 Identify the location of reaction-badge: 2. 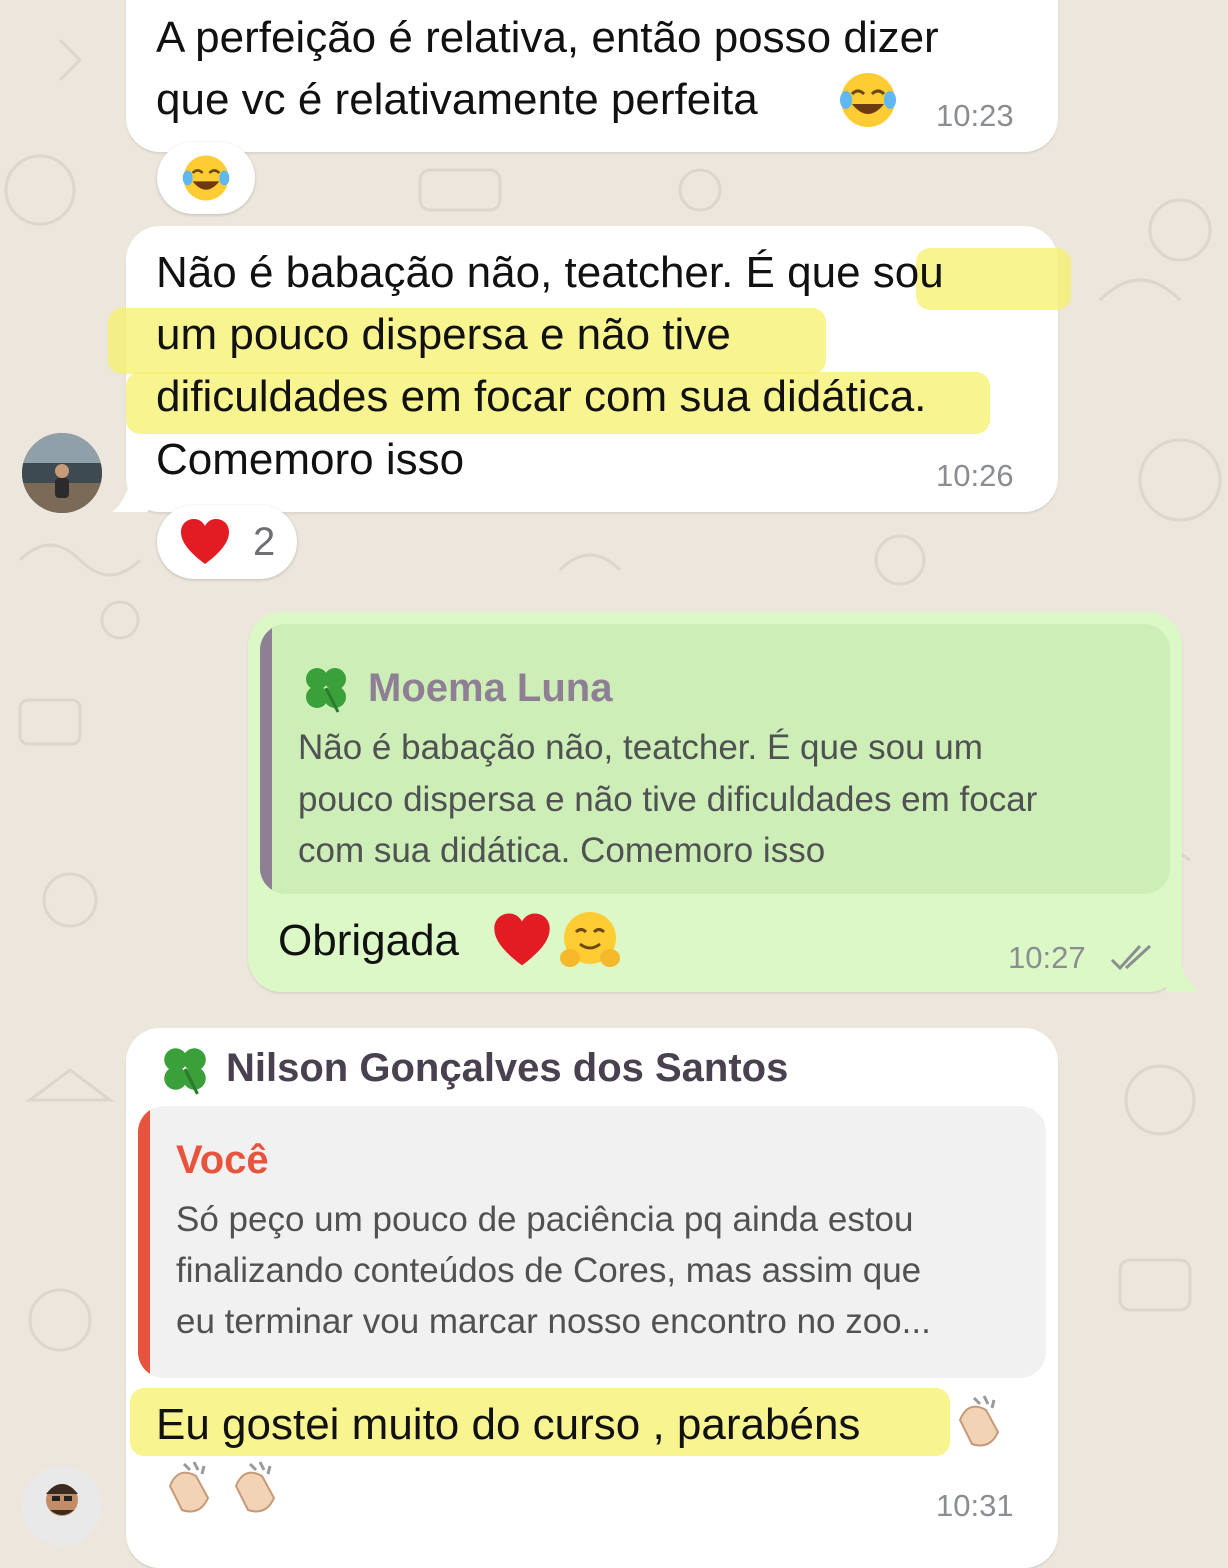
(227, 542).